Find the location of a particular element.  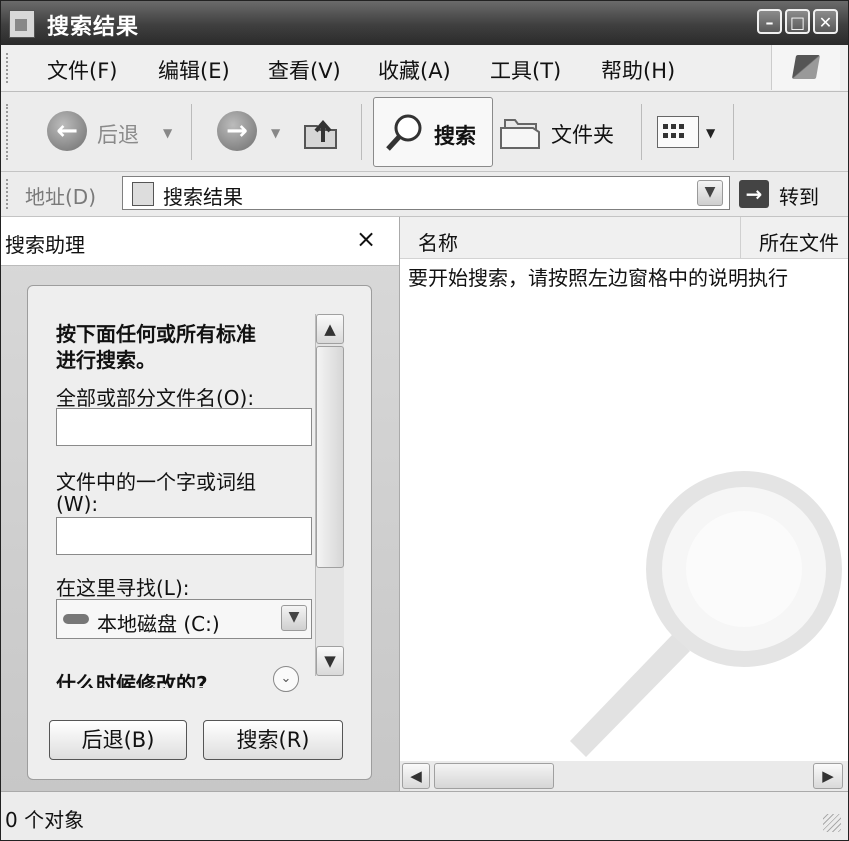

column-folder-label: 所在文件 is located at coordinates (799, 243).